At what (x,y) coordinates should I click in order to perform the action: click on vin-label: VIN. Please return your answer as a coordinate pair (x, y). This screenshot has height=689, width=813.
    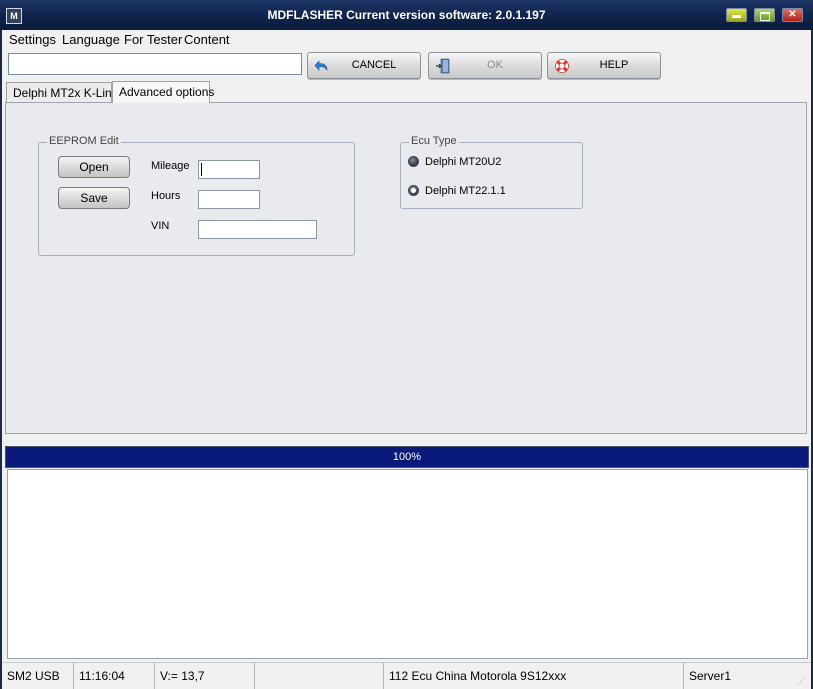
    Looking at the image, I should click on (160, 226).